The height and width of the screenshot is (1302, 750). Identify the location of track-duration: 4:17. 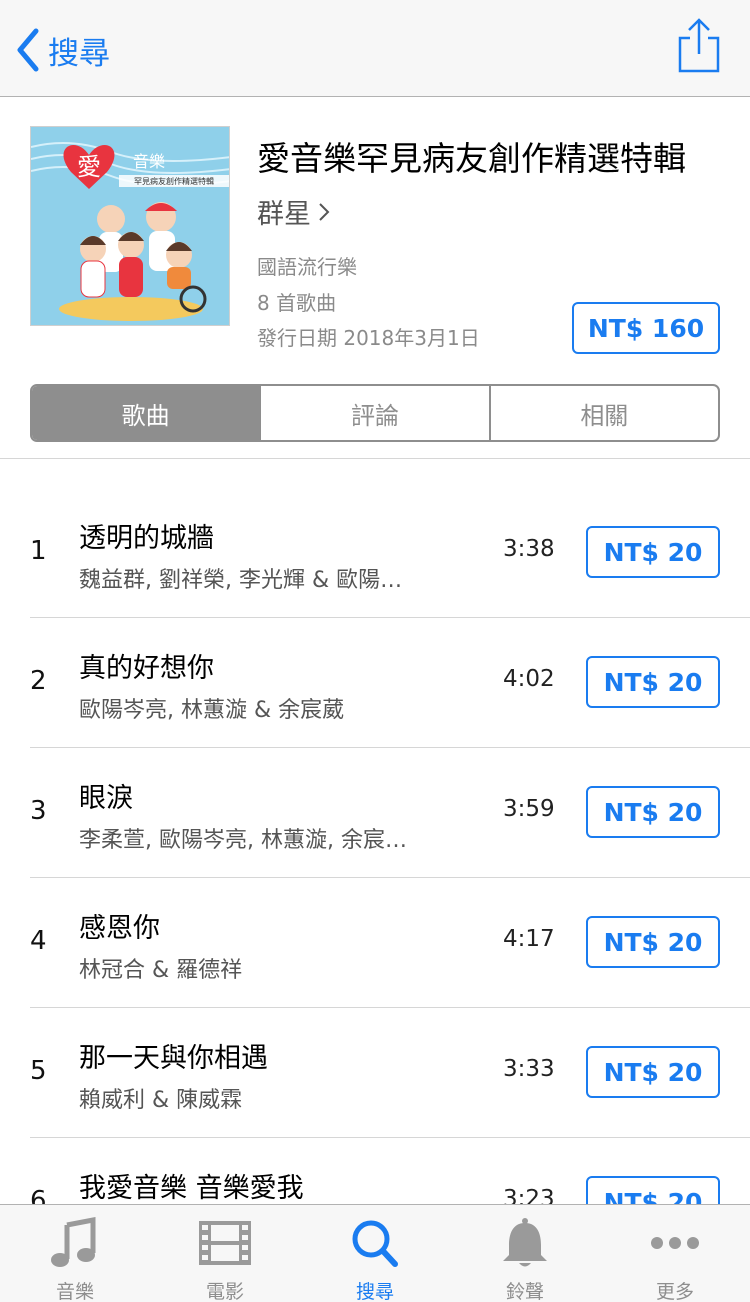
(529, 939).